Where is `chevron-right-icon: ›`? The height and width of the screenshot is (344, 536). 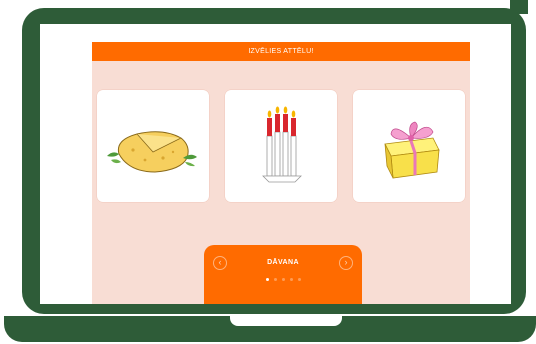 chevron-right-icon: › is located at coordinates (346, 262).